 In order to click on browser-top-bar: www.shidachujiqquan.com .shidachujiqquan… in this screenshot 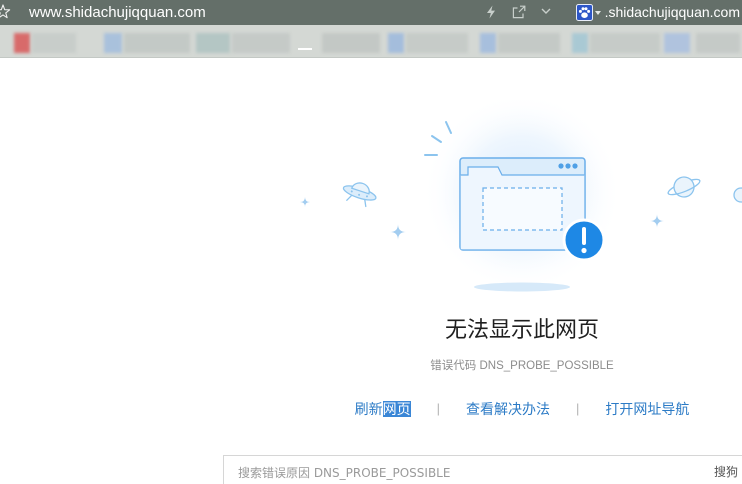, I will do `click(371, 12)`.